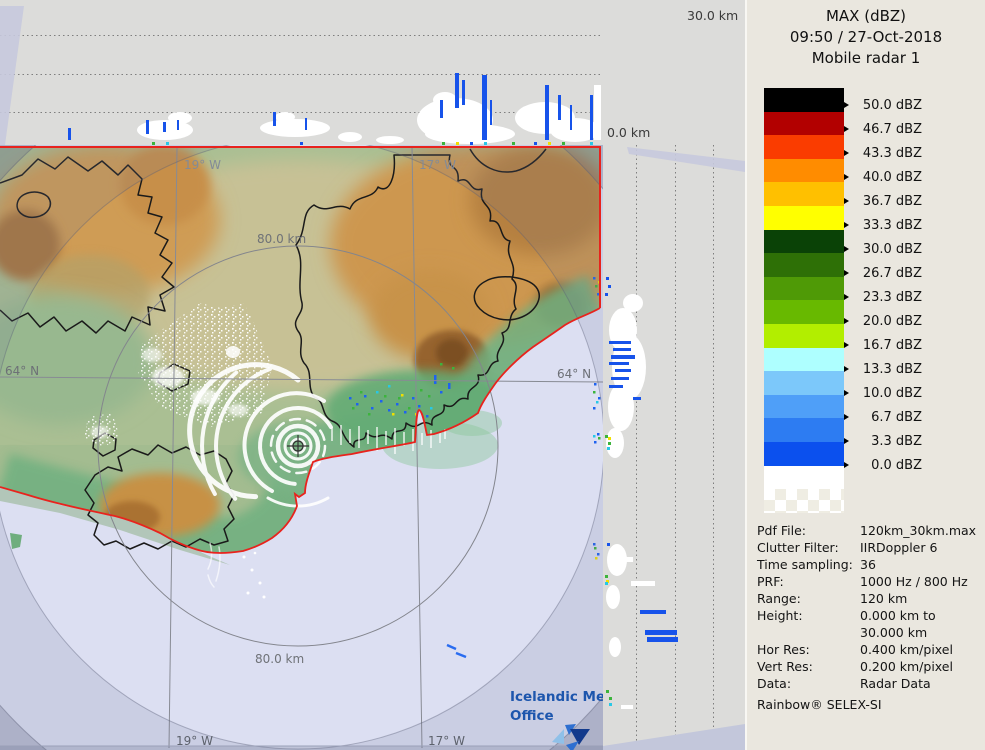  I want to click on metadata-label: Height:, so click(780, 615).